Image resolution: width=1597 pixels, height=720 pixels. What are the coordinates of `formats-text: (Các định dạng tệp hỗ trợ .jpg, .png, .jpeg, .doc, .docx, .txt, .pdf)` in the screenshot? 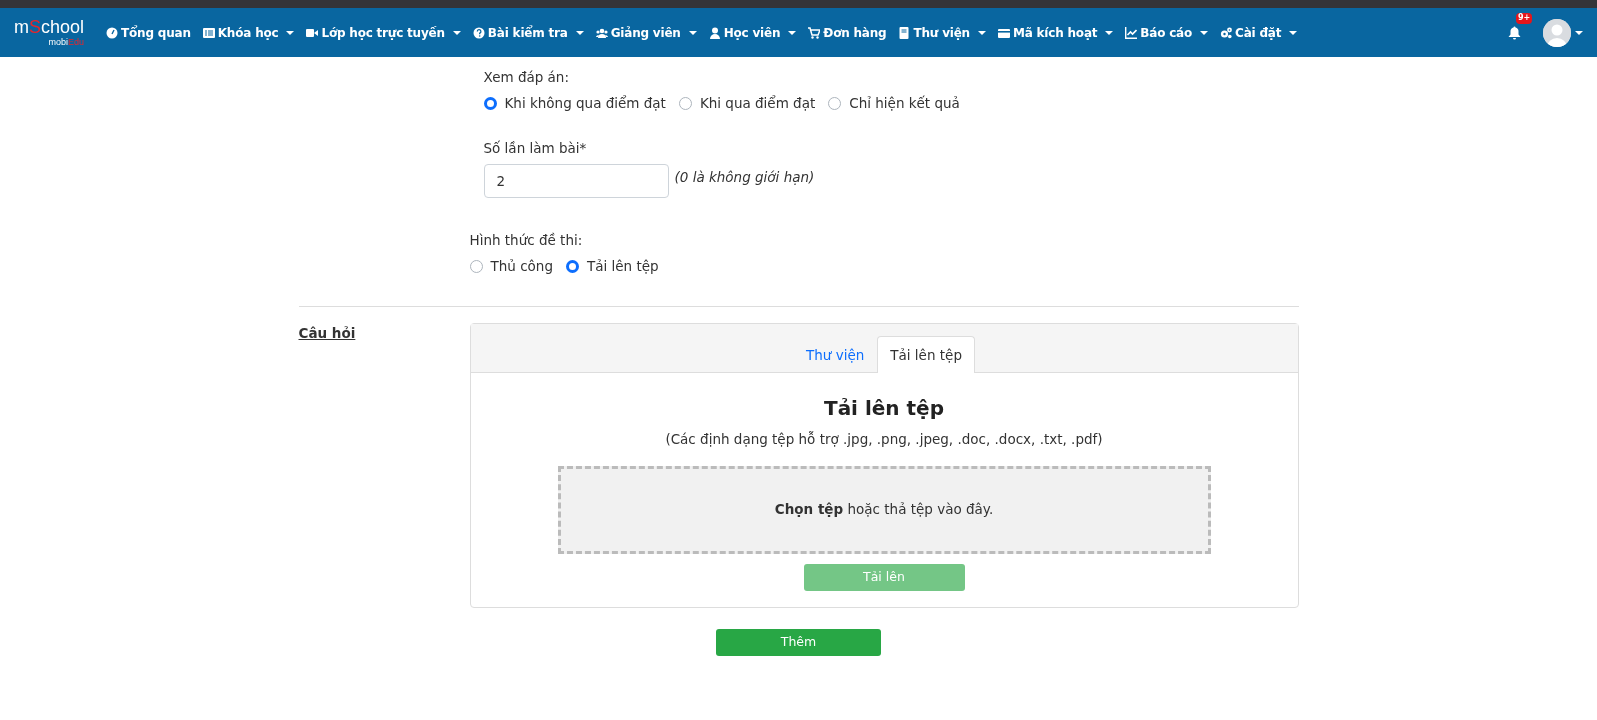 It's located at (884, 440).